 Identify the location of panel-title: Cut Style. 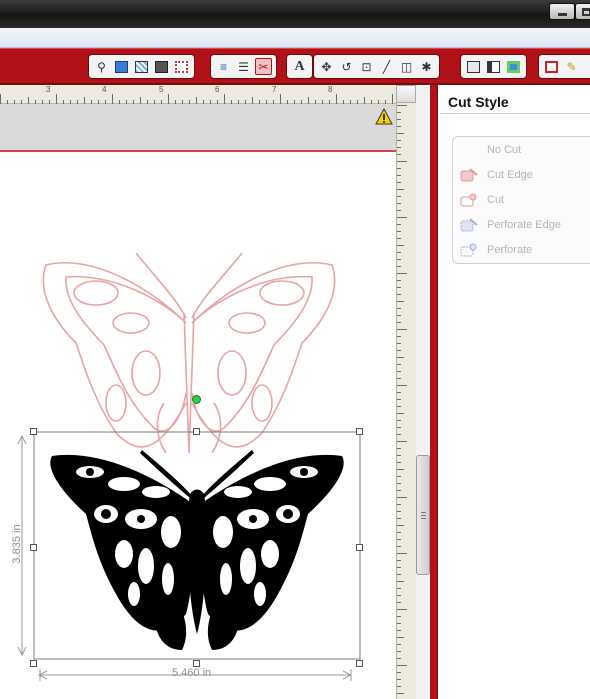
(478, 102).